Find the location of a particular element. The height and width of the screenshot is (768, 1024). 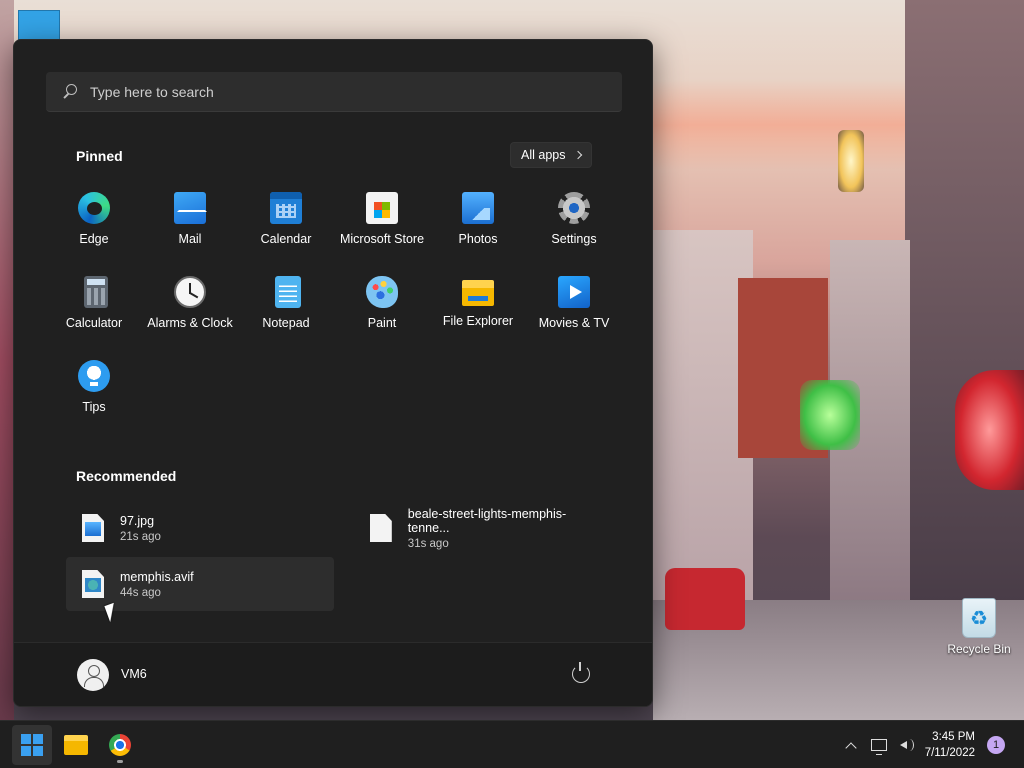

pinned-app-tips: Tips is located at coordinates (94, 398).